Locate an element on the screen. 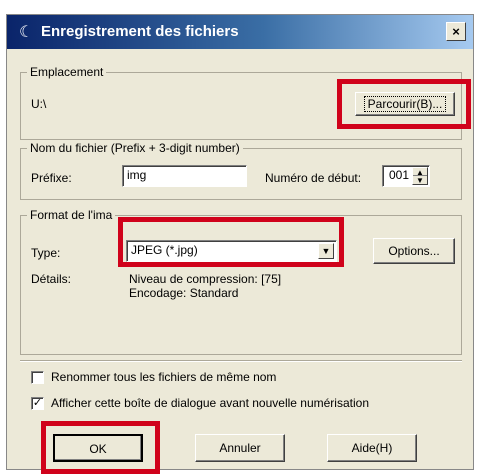  details-compression: Niveau de compression: [75] is located at coordinates (205, 279).